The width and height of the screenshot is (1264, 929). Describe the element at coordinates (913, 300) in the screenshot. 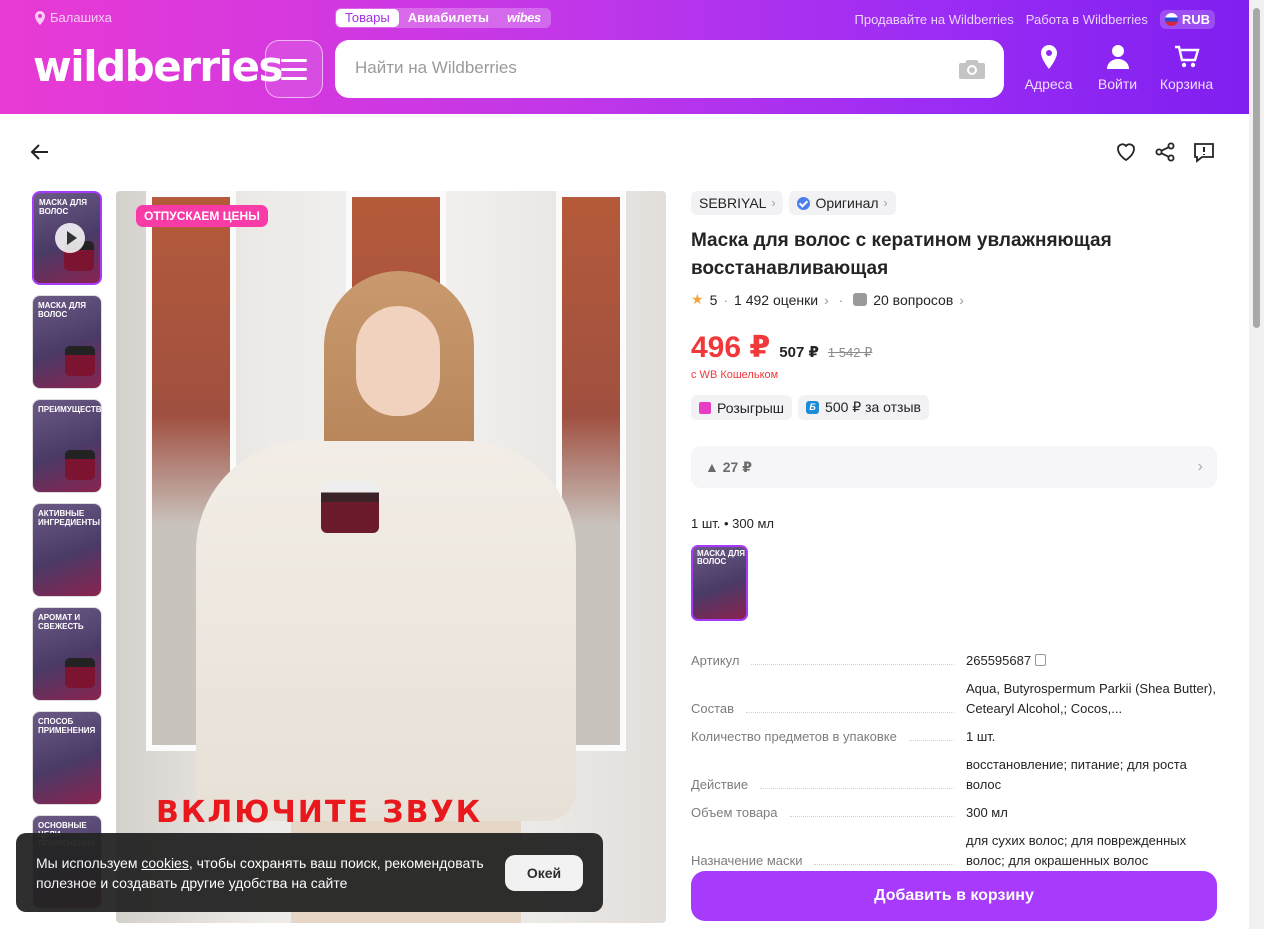

I see `questions-link: 20 вопросов` at that location.